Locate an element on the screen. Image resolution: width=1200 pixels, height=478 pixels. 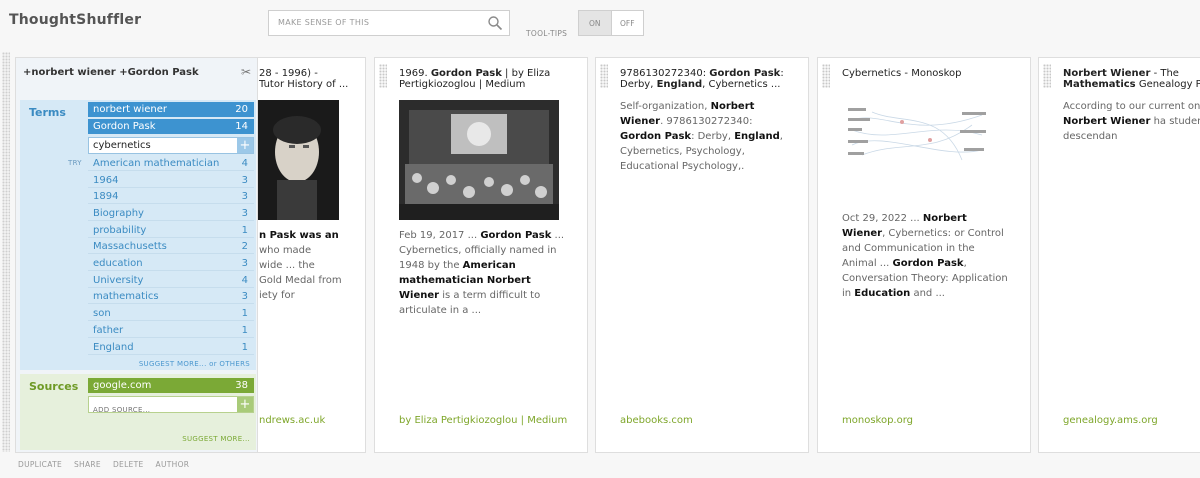
suggested-term: University 4 is located at coordinates (171, 280).